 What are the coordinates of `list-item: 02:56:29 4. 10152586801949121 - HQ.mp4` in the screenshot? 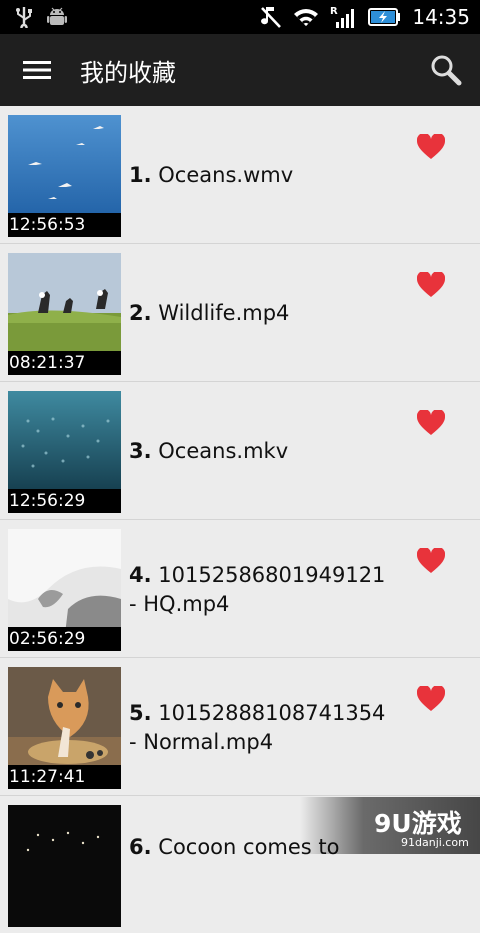 It's located at (240, 589).